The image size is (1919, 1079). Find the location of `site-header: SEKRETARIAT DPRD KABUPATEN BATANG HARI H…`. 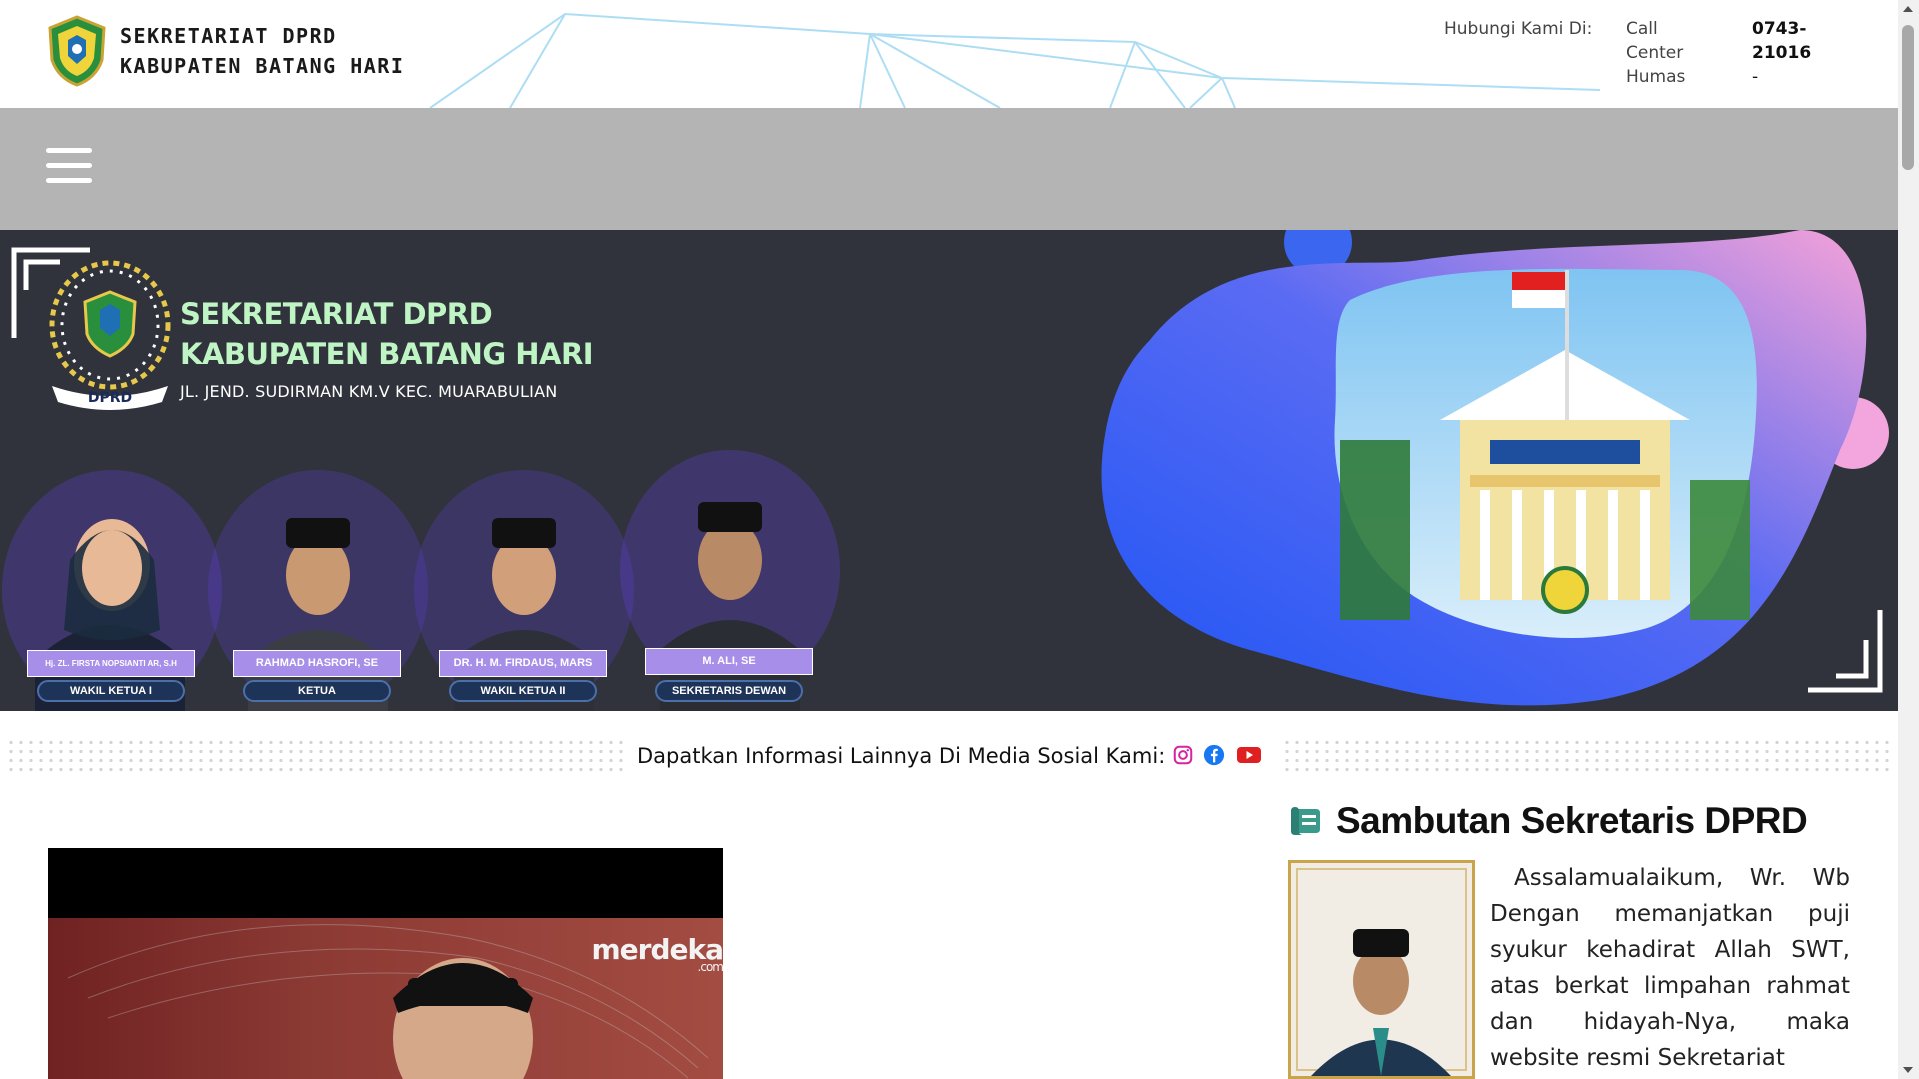

site-header: SEKRETARIAT DPRD KABUPATEN BATANG HARI H… is located at coordinates (949, 54).